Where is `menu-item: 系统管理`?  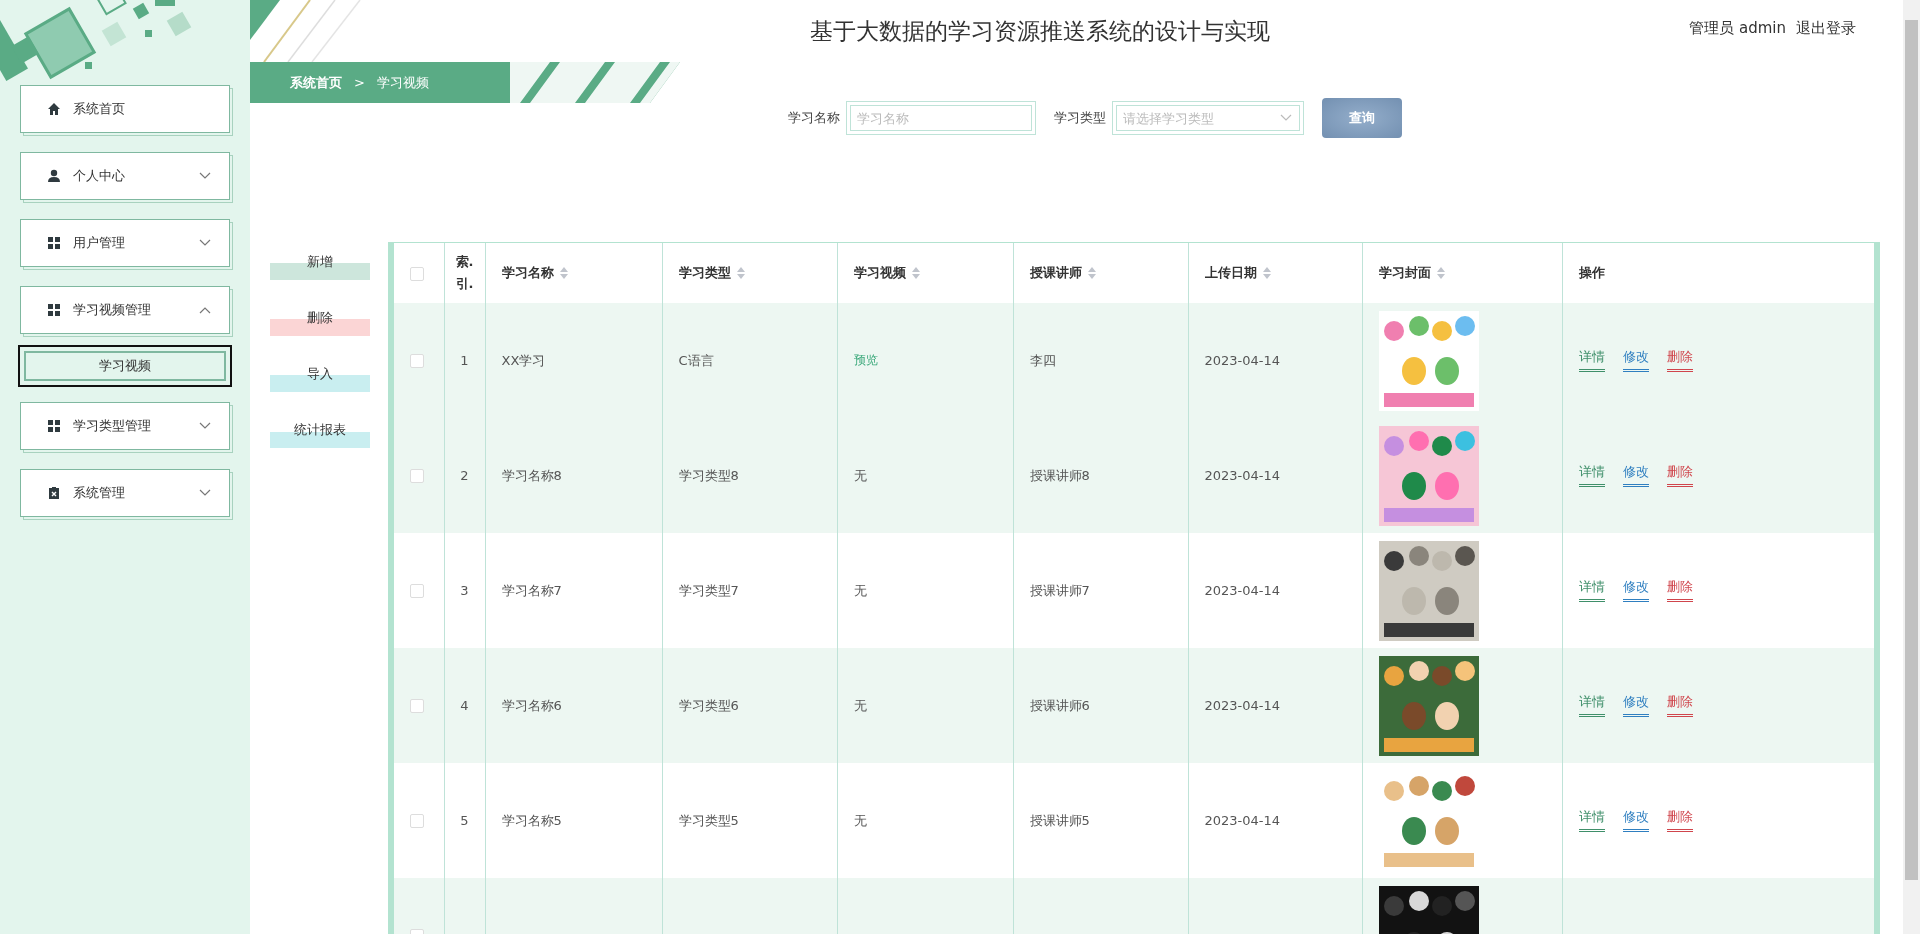
menu-item: 系统管理 is located at coordinates (125, 493).